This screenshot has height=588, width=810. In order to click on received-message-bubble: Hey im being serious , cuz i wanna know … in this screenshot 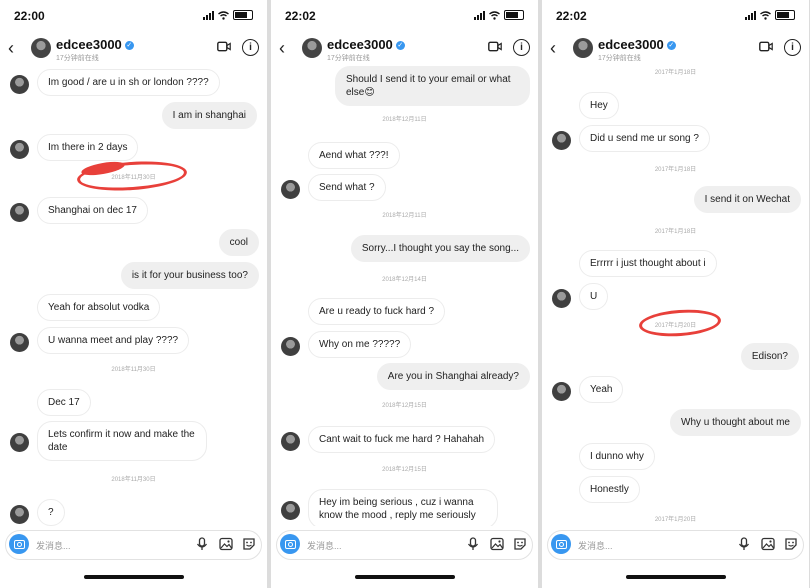, I will do `click(403, 507)`.